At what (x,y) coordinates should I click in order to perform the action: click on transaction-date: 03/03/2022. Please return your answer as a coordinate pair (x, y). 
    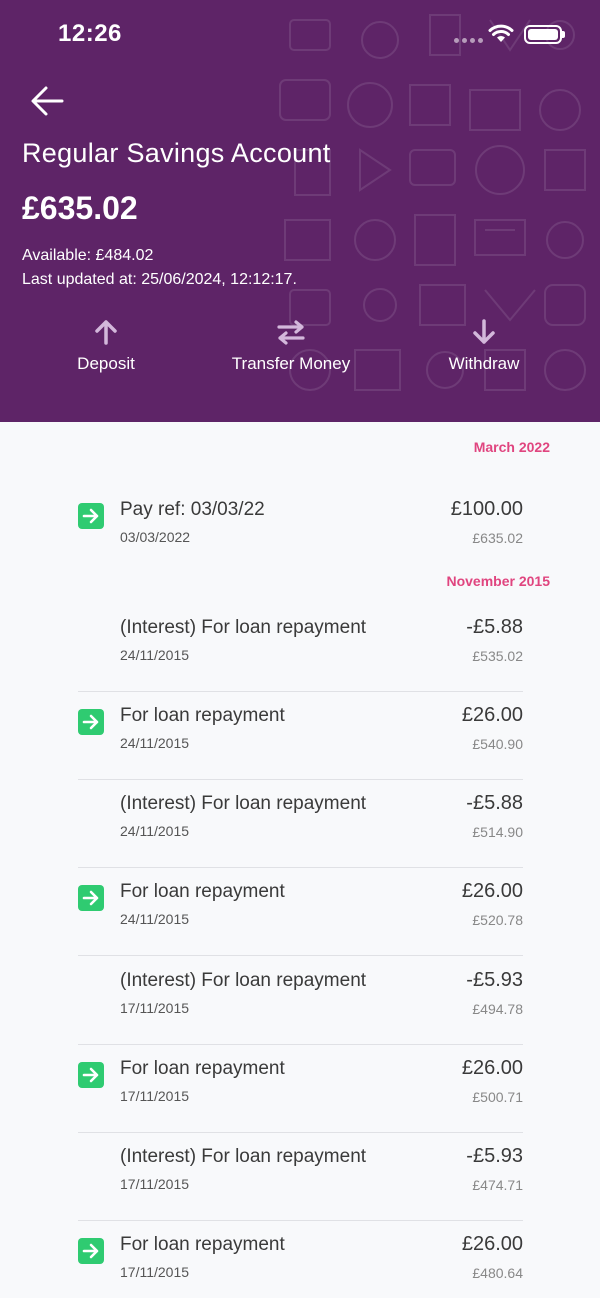
    Looking at the image, I should click on (155, 537).